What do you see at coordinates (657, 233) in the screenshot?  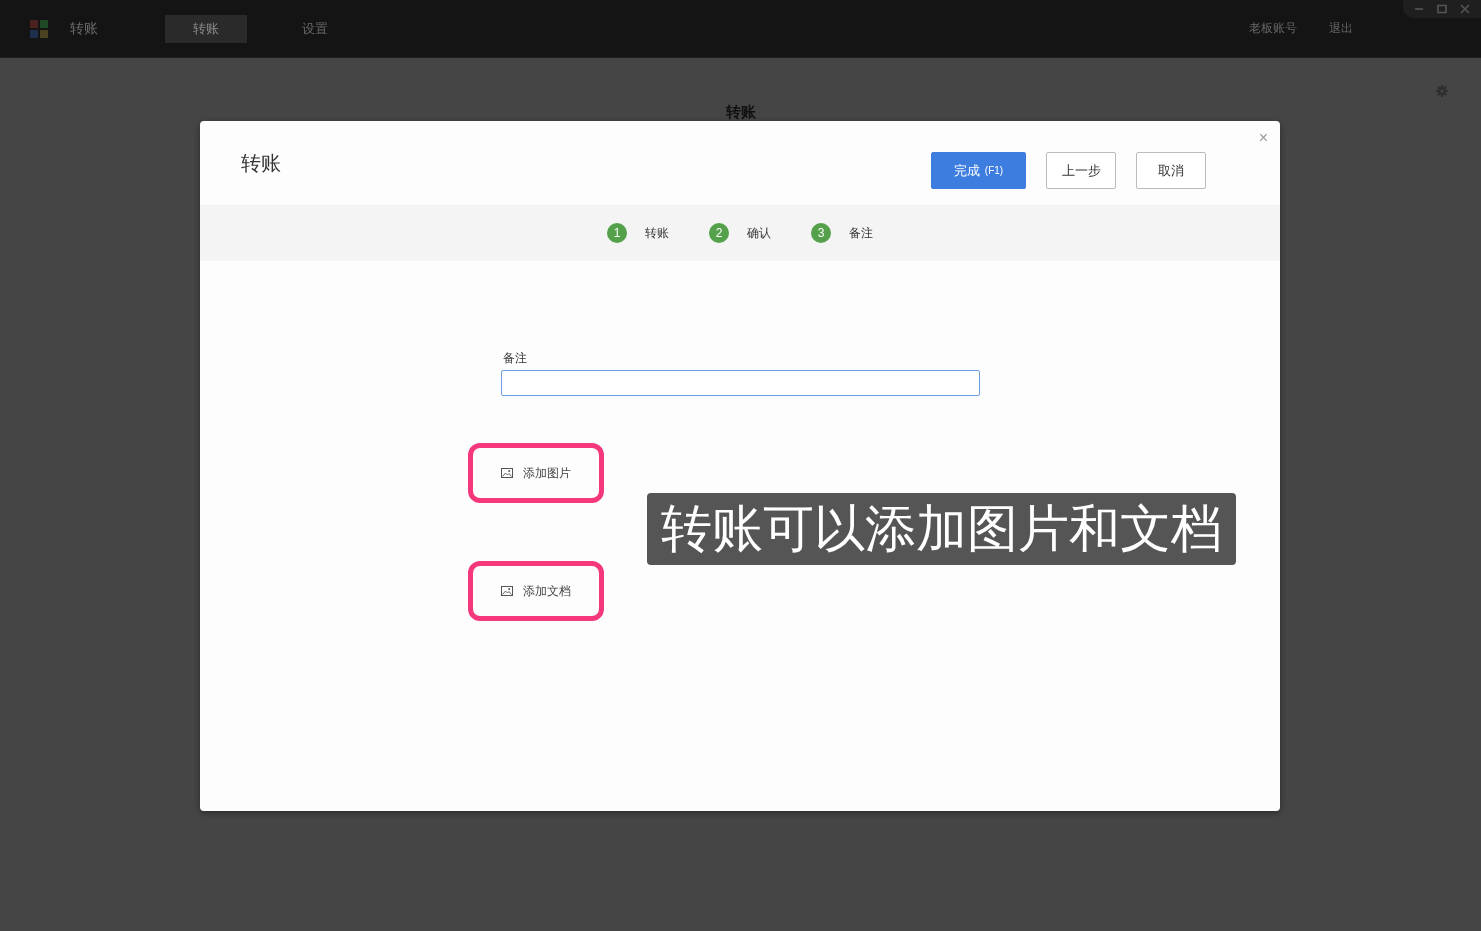 I see `step-label: 转账` at bounding box center [657, 233].